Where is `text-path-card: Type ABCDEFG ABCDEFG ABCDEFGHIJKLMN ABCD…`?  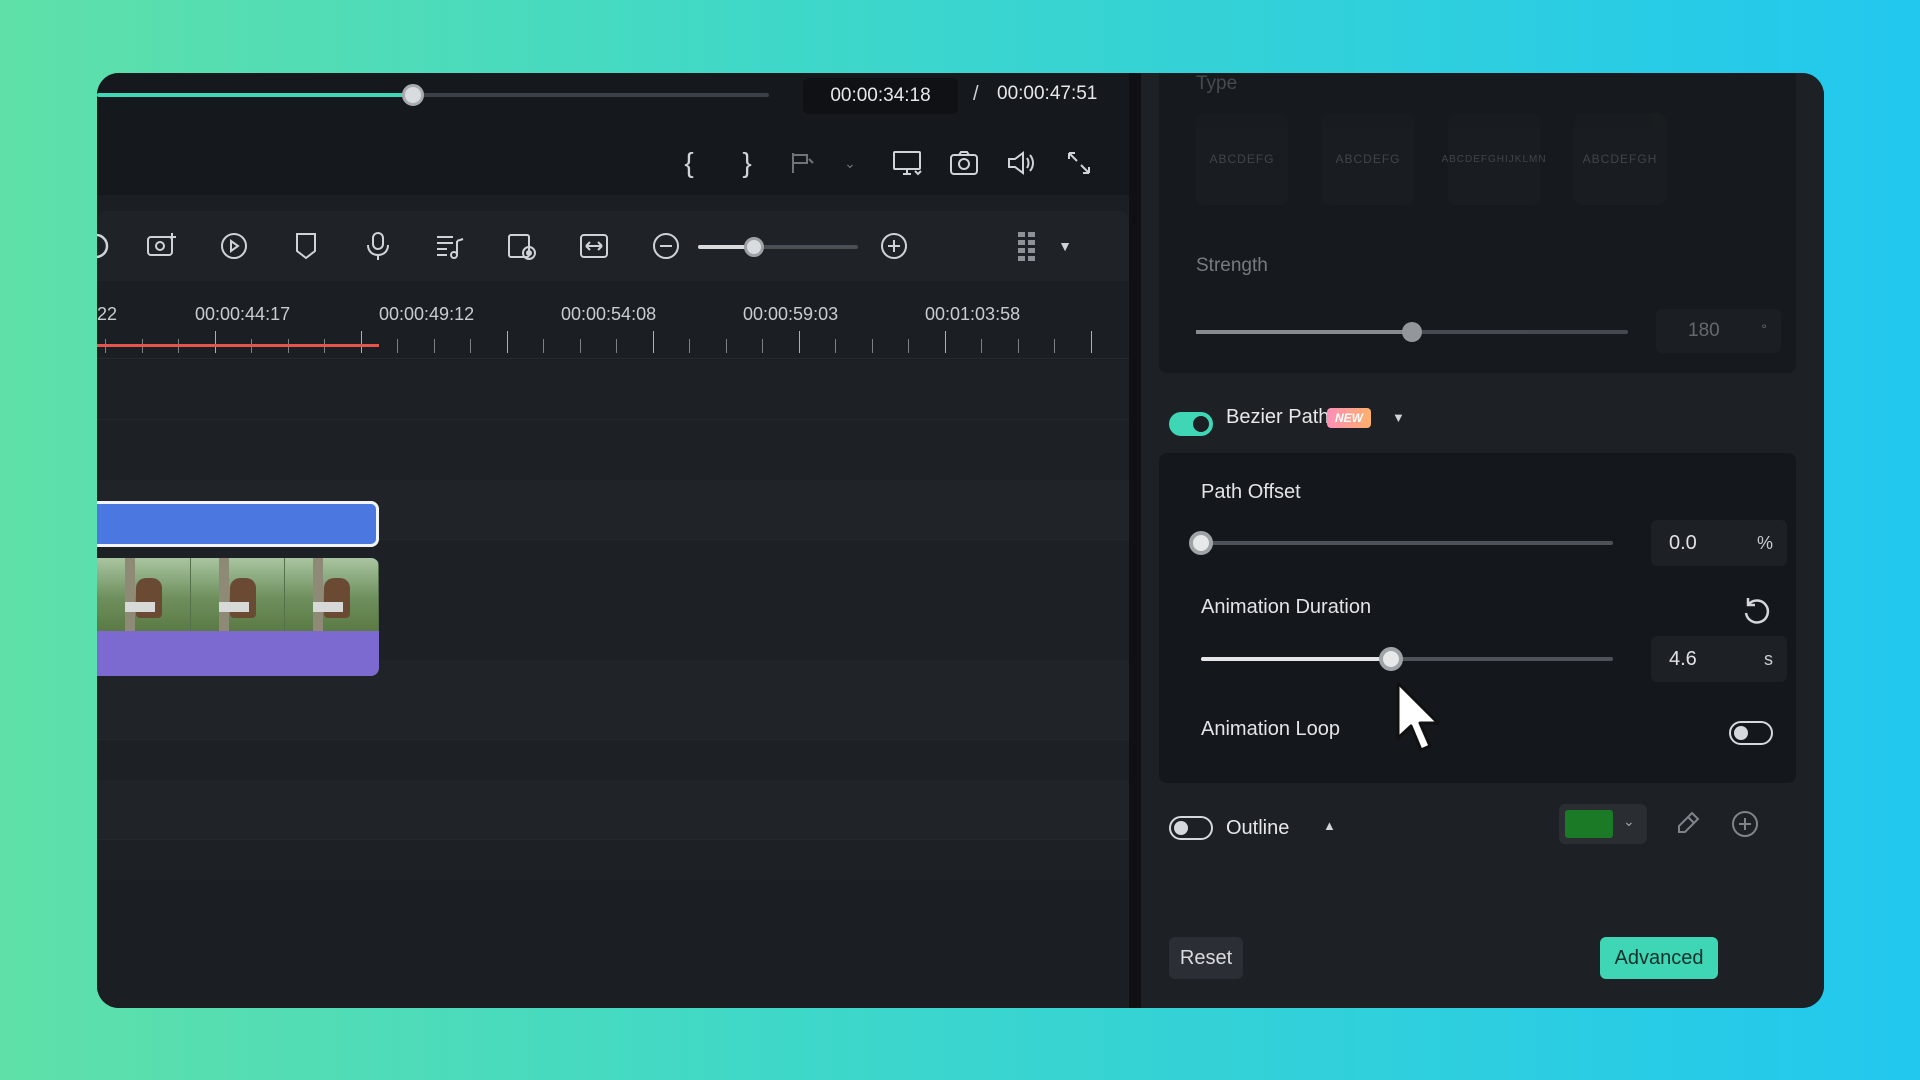
text-path-card: Type ABCDEFG ABCDEFG ABCDEFGHIJKLMN ABCD… is located at coordinates (1477, 223).